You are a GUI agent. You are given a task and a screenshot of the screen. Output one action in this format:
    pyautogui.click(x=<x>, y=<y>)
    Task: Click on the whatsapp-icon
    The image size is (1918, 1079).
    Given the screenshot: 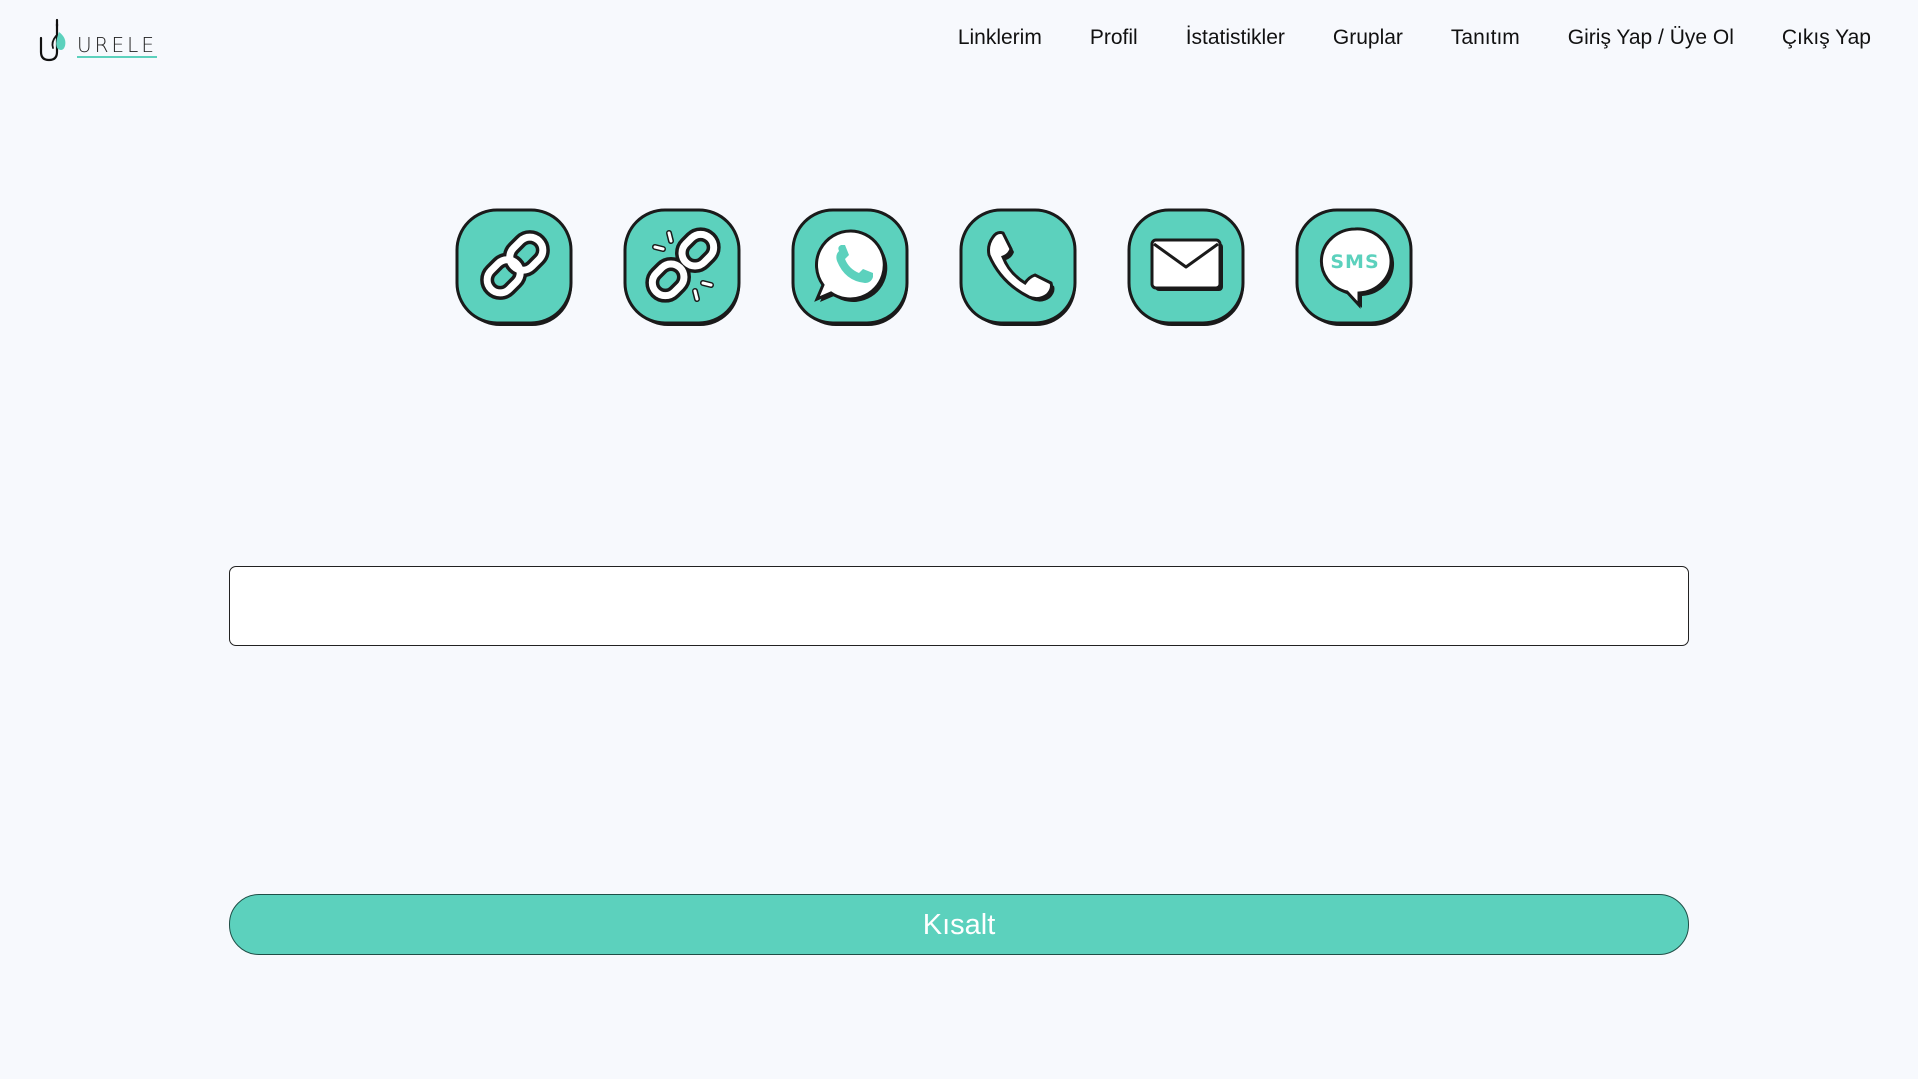 What is the action you would take?
    pyautogui.click(x=850, y=267)
    